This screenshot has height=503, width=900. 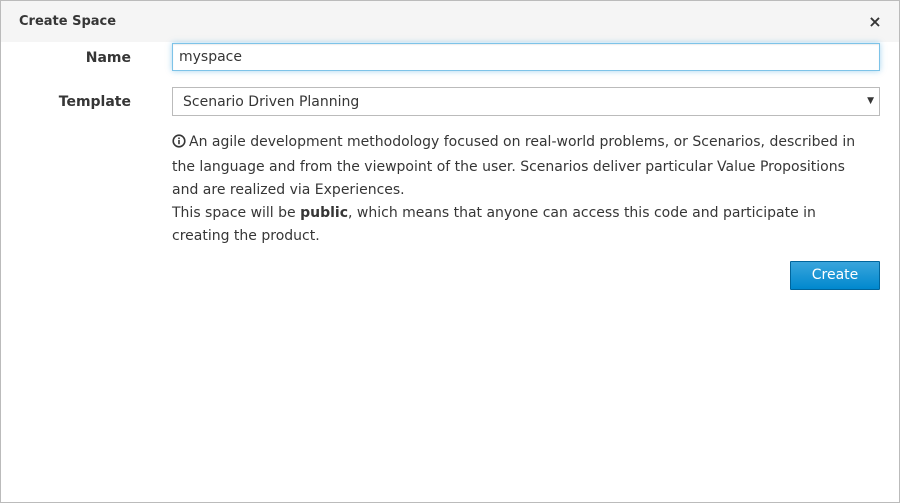 What do you see at coordinates (108, 58) in the screenshot?
I see `name-label: Name` at bounding box center [108, 58].